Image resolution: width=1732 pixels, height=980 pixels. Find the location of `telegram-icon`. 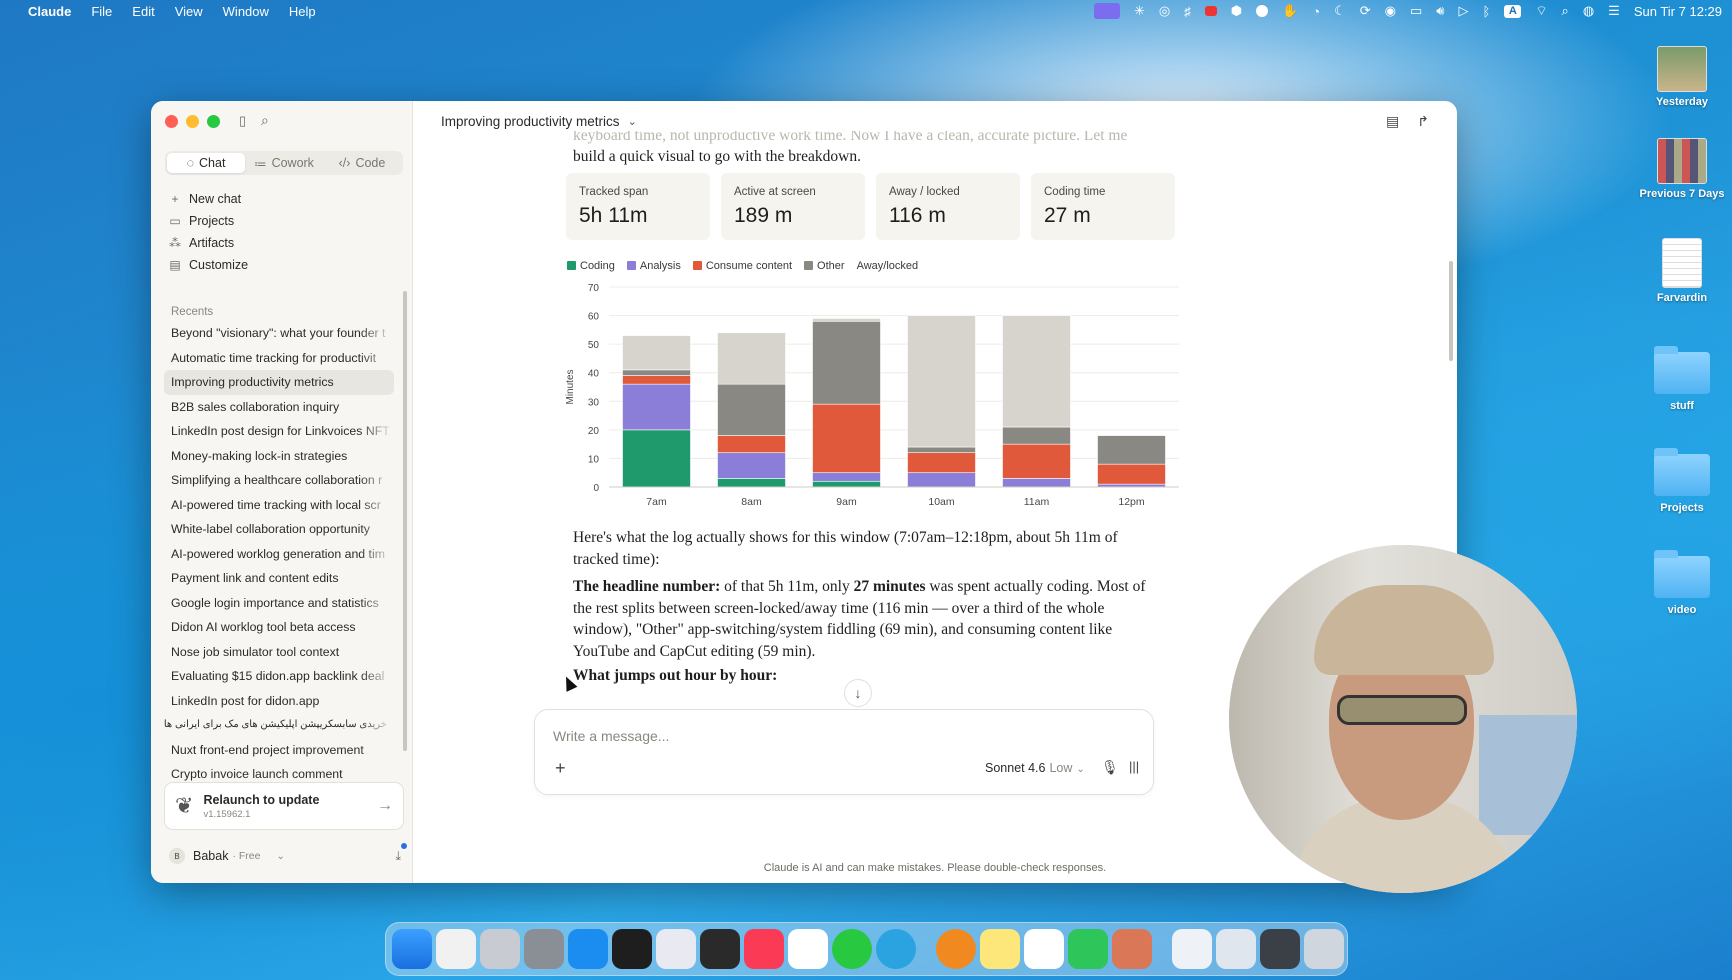

telegram-icon is located at coordinates (896, 949).